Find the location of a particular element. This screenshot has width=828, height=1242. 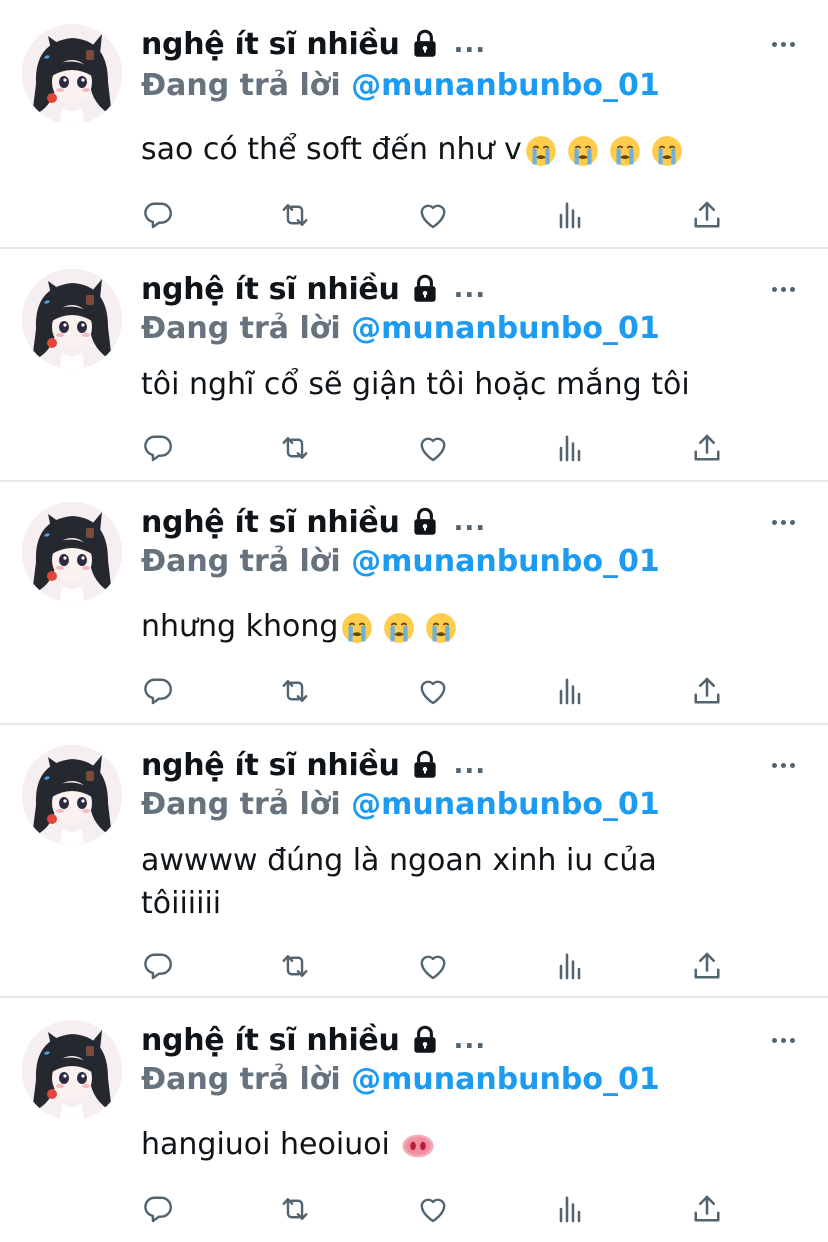

tweet-text-content: hangiuoi heoiuoi is located at coordinates (270, 1144).